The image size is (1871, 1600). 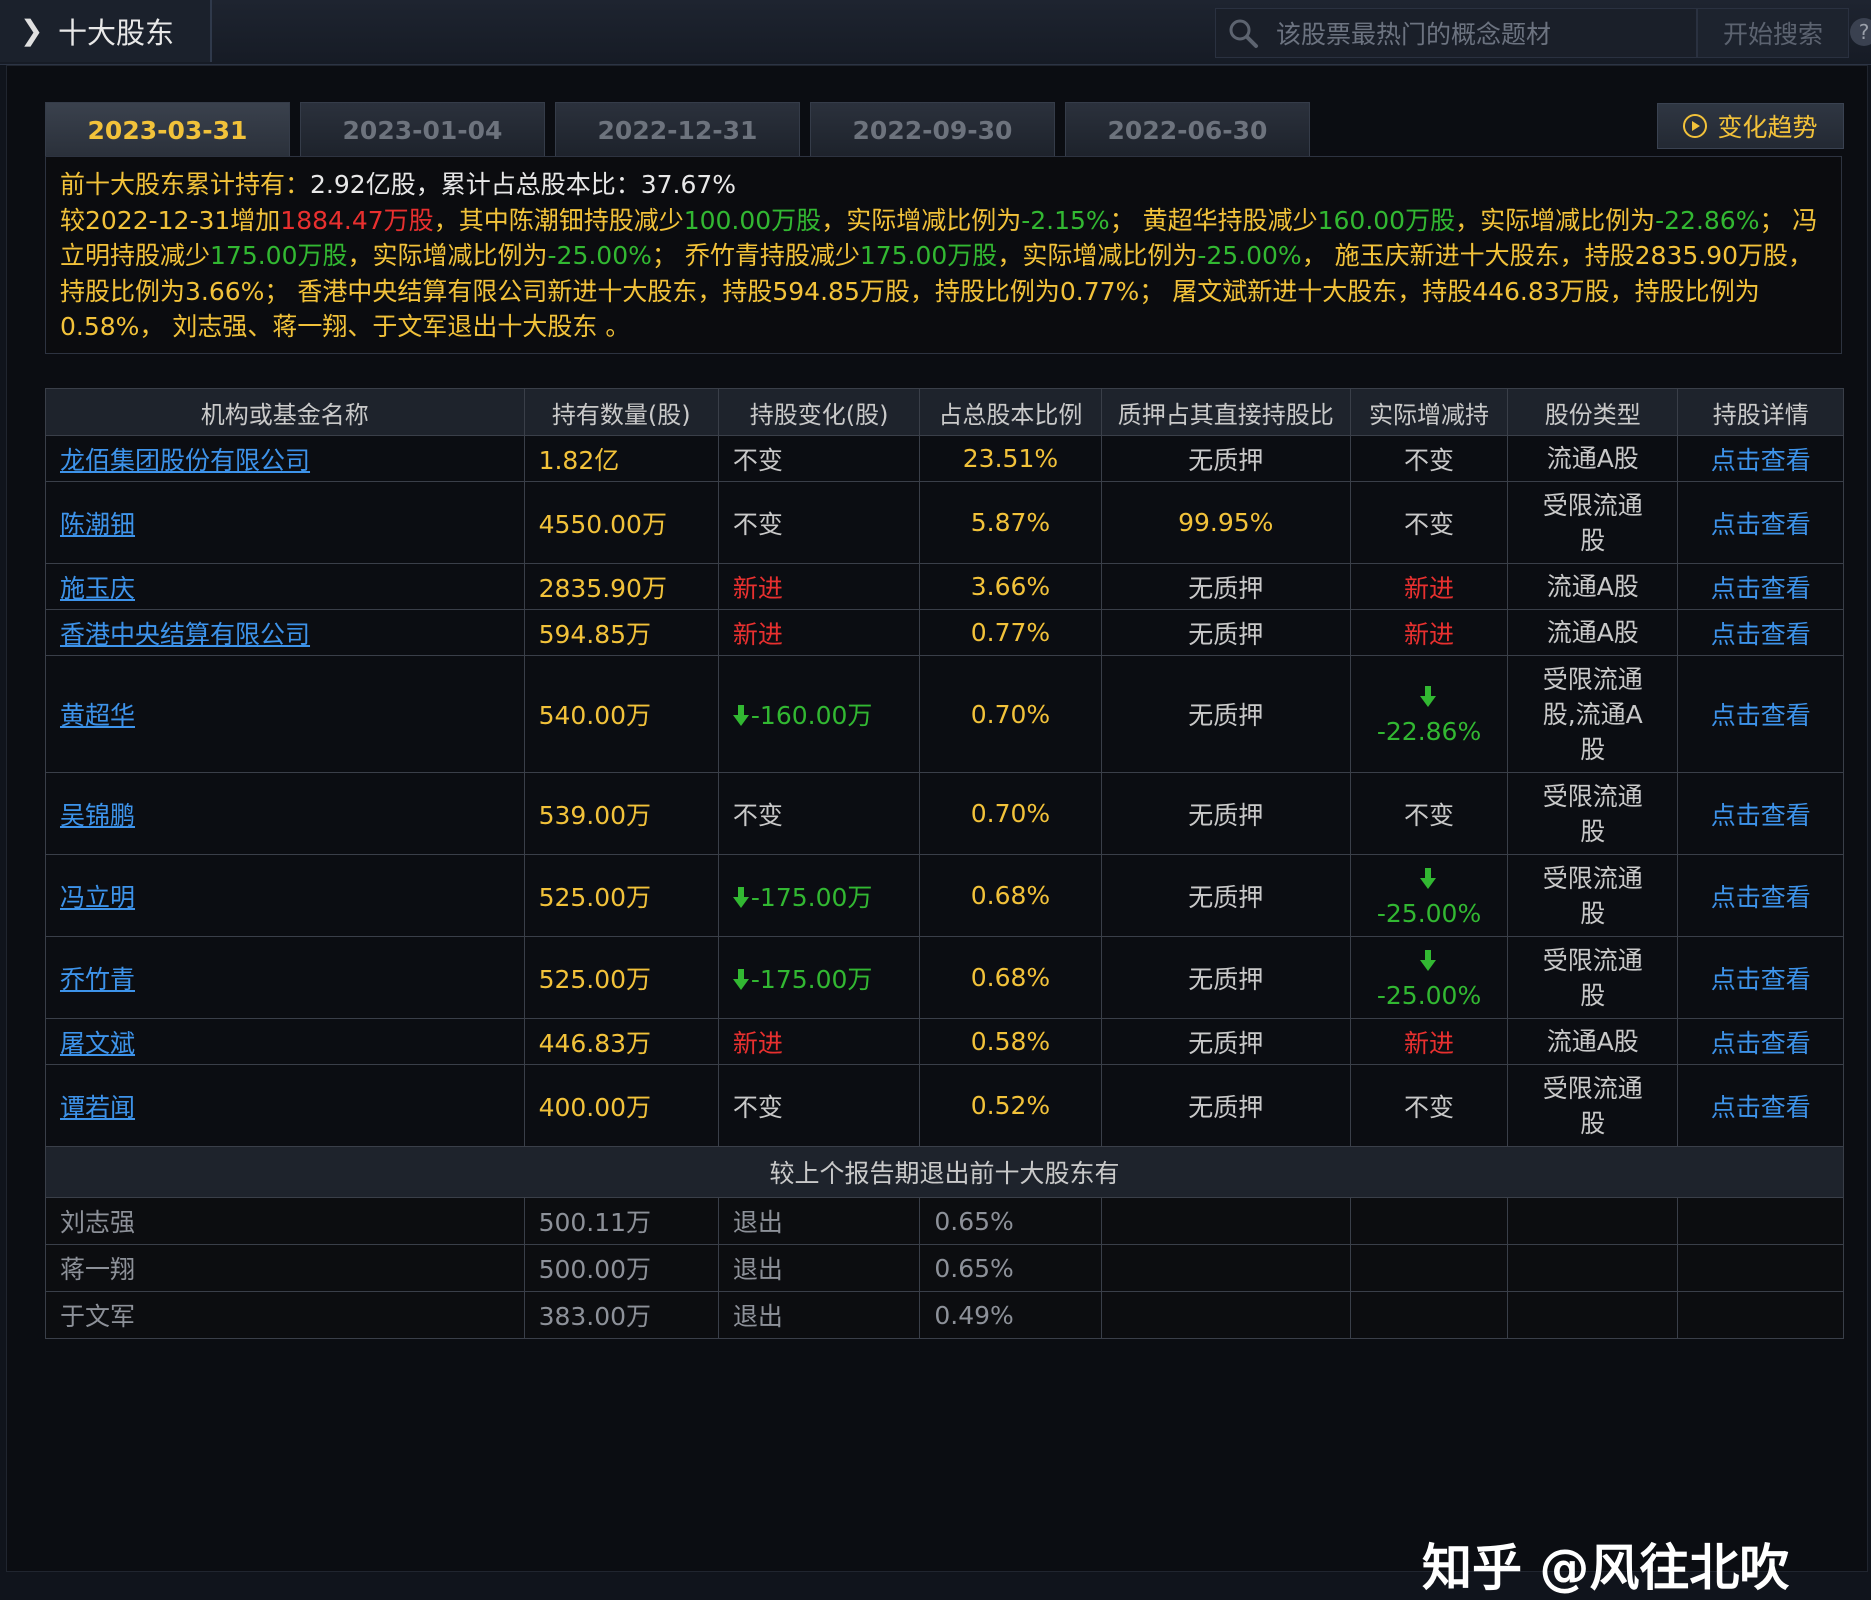 I want to click on help-icon: ?, so click(x=1860, y=32).